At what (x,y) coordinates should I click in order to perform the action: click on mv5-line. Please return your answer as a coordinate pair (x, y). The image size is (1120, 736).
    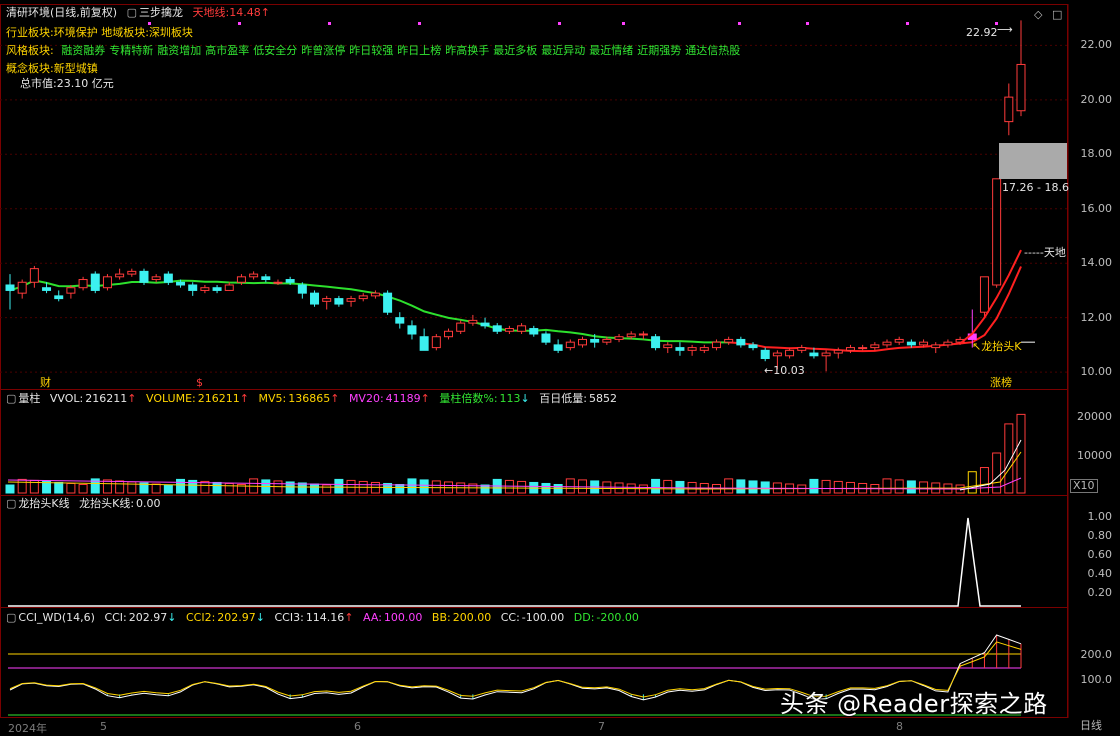
    Looking at the image, I should click on (514, 470).